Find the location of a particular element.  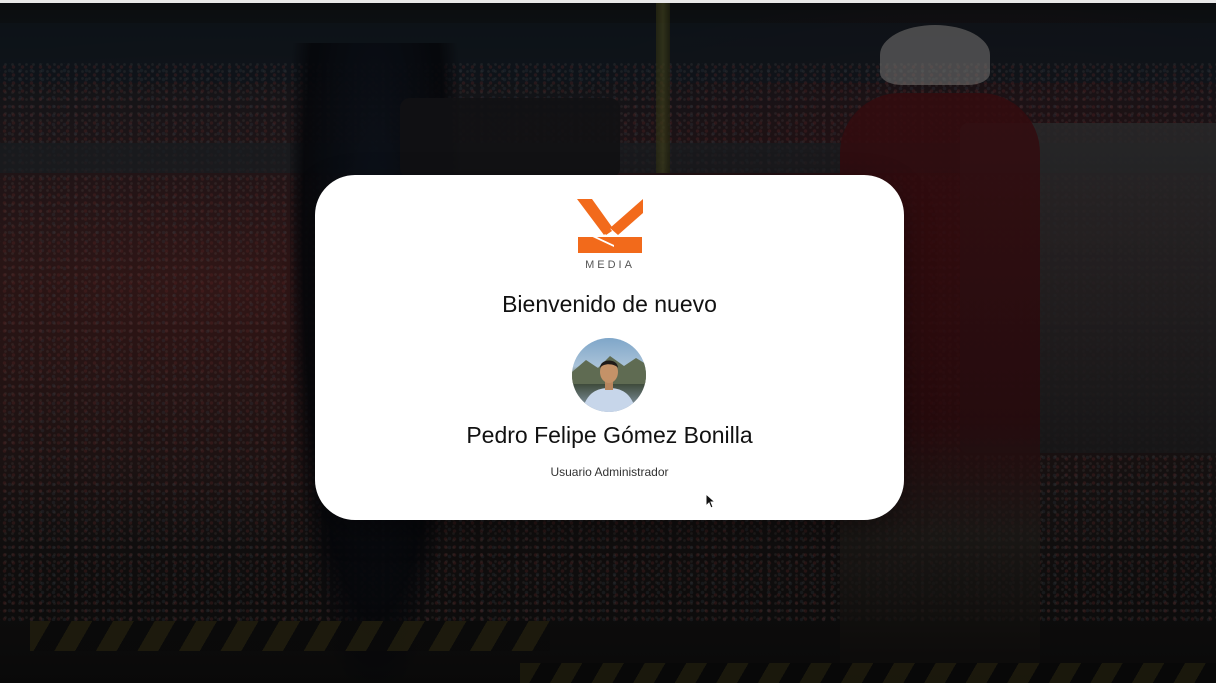

logo-wordmark: MEDIA is located at coordinates (610, 265).